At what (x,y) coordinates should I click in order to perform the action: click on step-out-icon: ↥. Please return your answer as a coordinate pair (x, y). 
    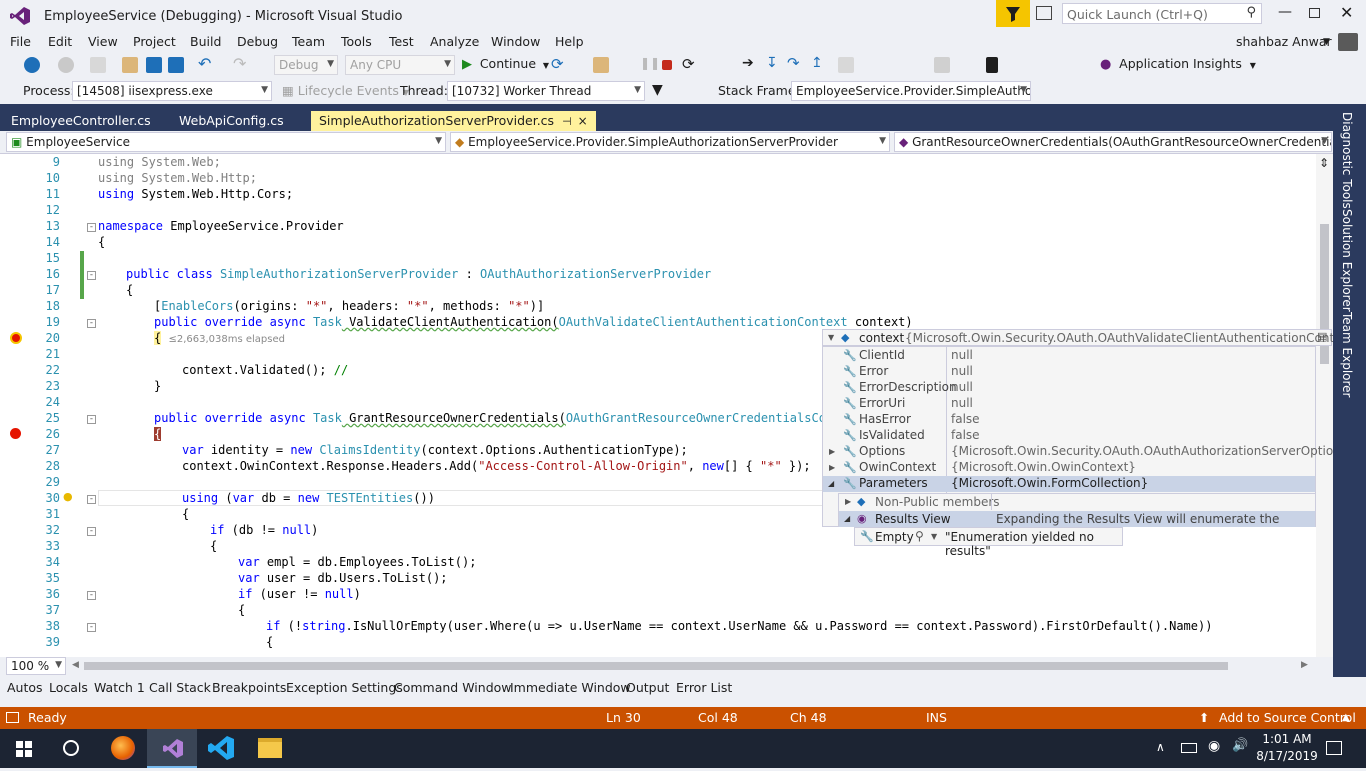
    Looking at the image, I should click on (817, 63).